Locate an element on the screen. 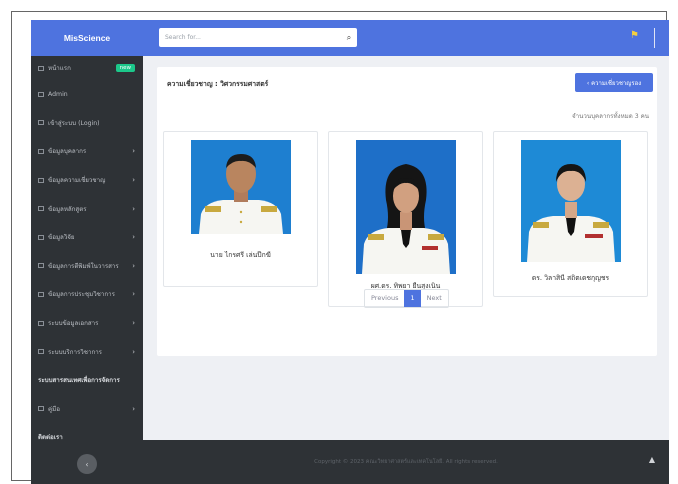 This screenshot has width=678, height=484. sidebar-item-label: คู่มือ is located at coordinates (54, 409).